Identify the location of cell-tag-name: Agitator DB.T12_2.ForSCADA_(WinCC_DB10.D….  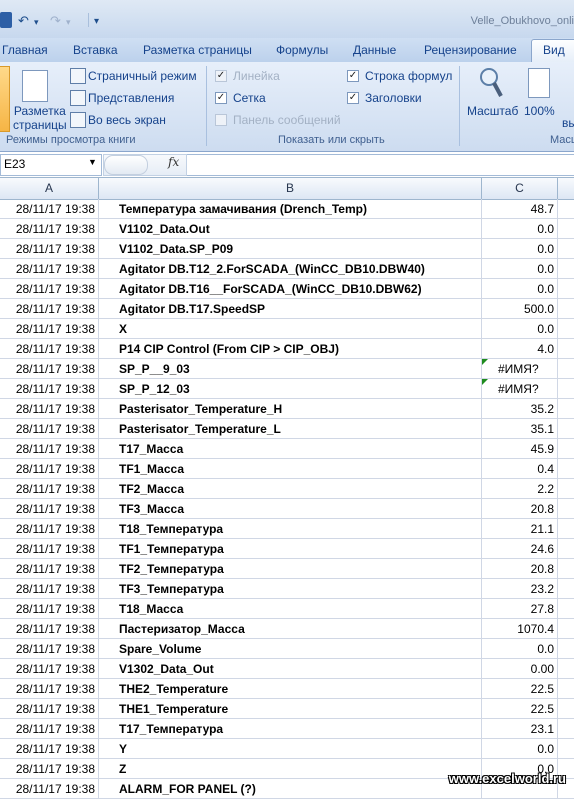
(290, 269).